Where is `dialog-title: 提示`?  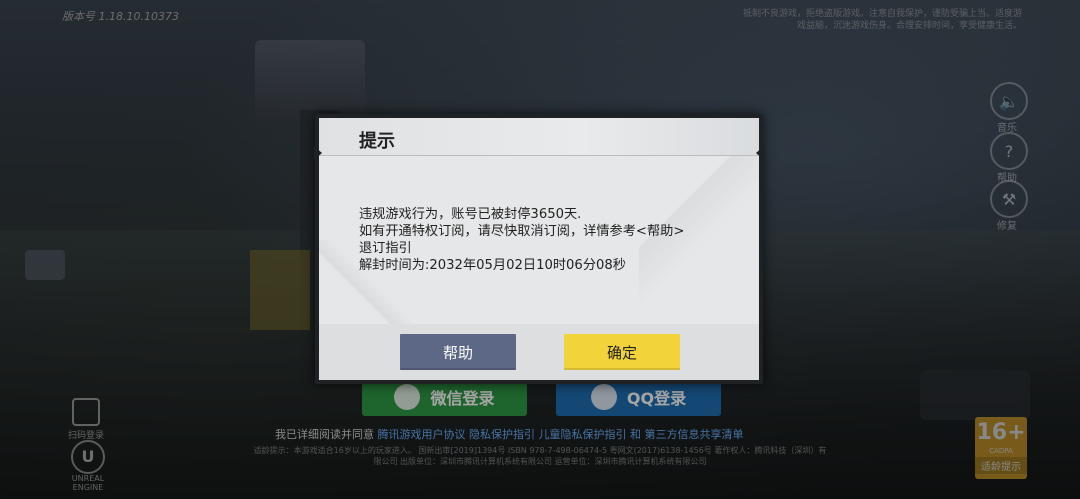
dialog-title: 提示 is located at coordinates (377, 141).